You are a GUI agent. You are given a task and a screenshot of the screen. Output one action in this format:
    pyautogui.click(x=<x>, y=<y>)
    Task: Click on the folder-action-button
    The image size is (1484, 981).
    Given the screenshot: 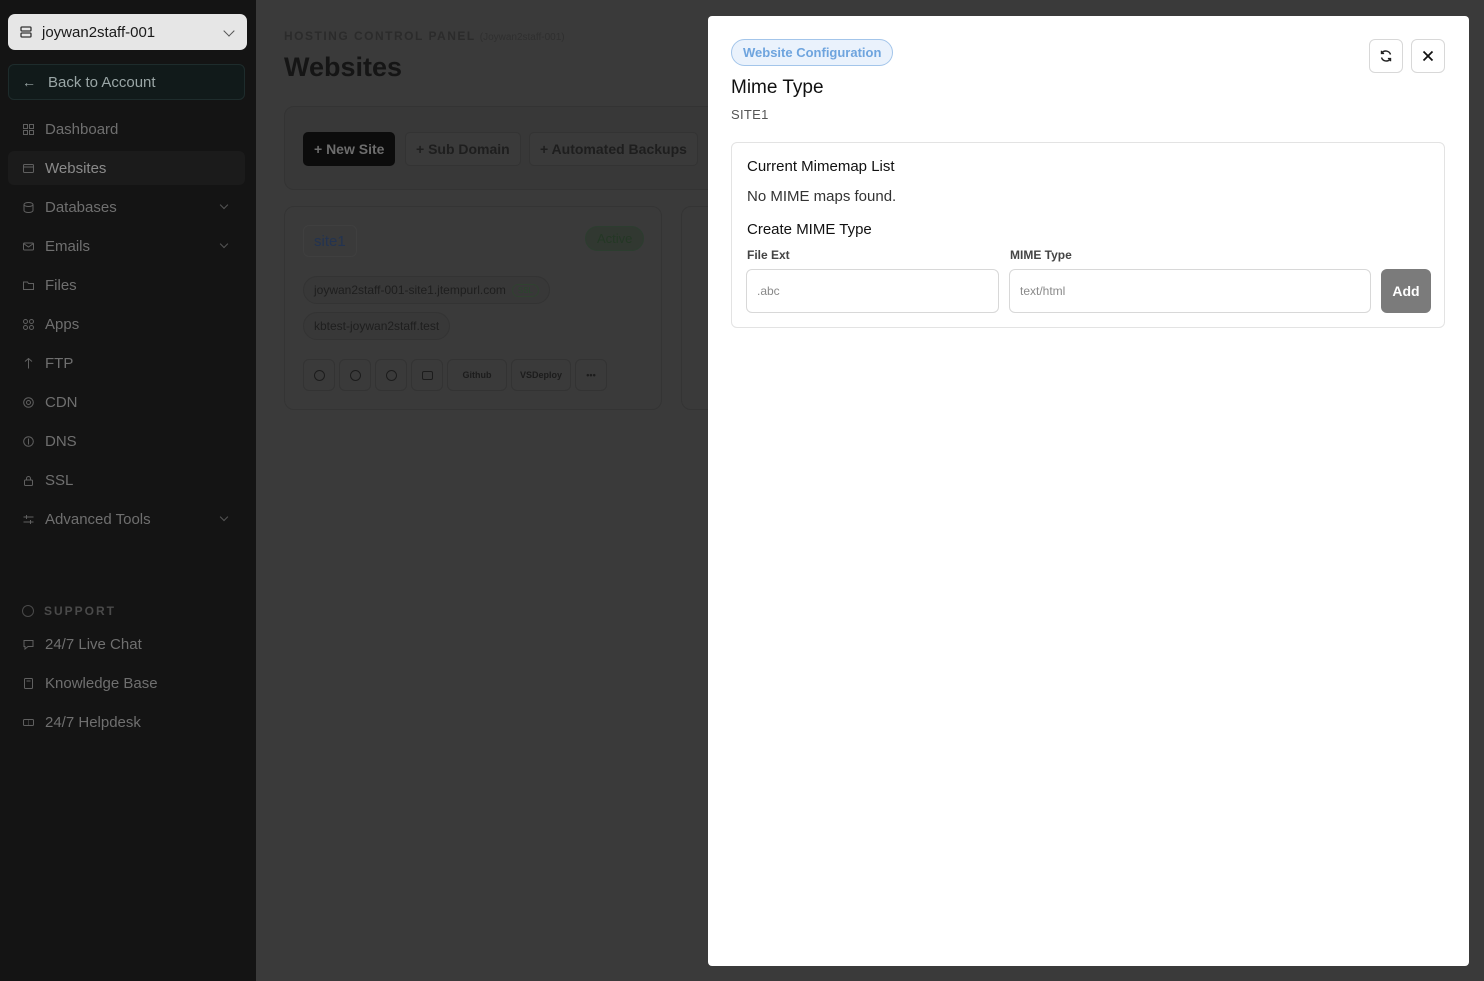 What is the action you would take?
    pyautogui.click(x=427, y=375)
    